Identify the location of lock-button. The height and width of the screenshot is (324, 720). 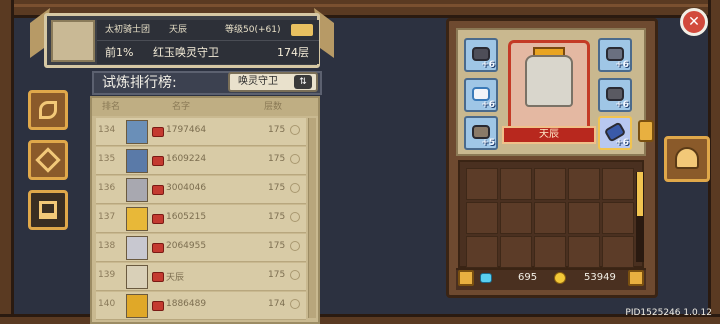
(466, 278).